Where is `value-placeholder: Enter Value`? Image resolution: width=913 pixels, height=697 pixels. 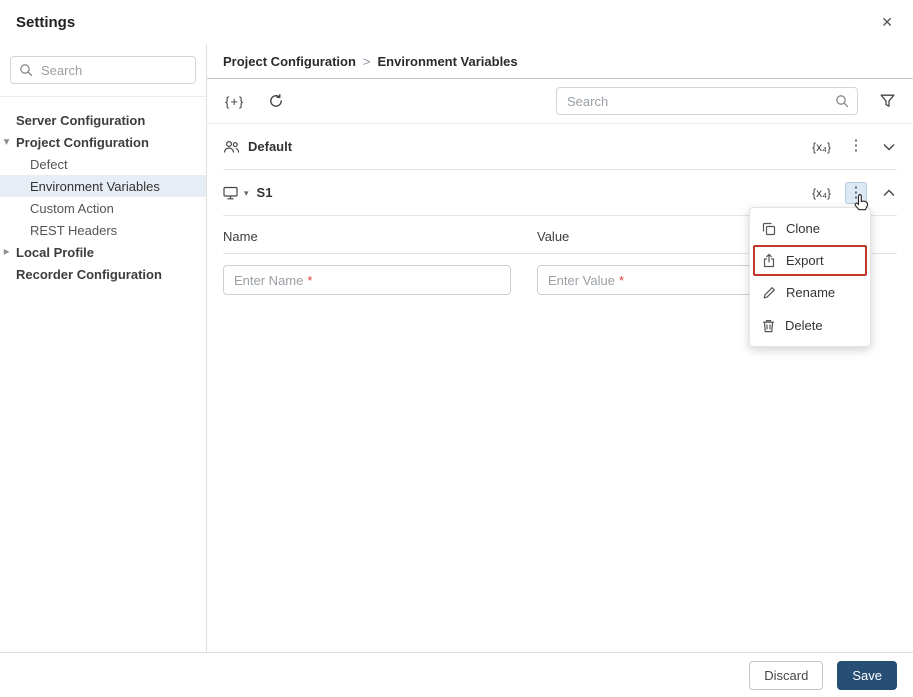
value-placeholder: Enter Value is located at coordinates (581, 280).